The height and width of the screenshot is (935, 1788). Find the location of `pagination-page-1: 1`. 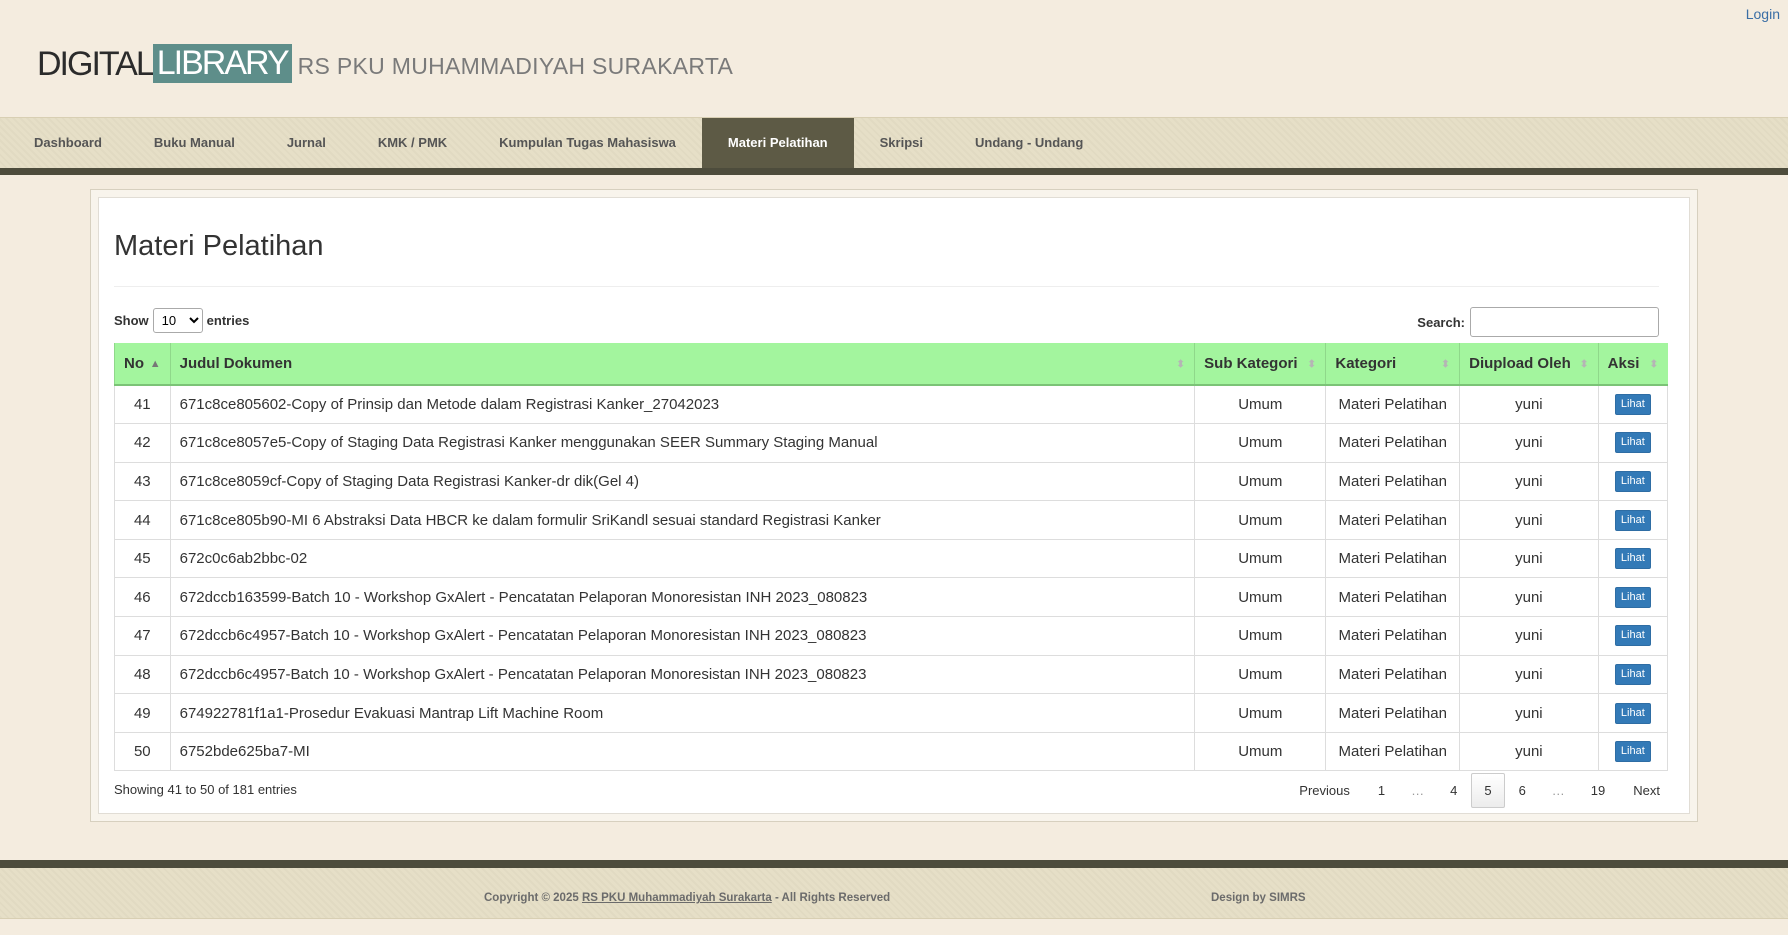

pagination-page-1: 1 is located at coordinates (1381, 790).